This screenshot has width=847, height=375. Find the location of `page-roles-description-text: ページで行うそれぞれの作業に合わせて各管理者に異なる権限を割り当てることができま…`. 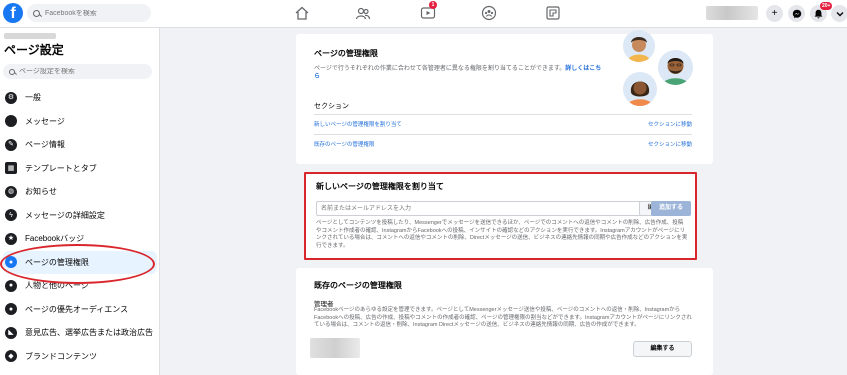

page-roles-description-text: ページで行うそれぞれの作業に合わせて各管理者に異なる権限を割り当てることができま… is located at coordinates (440, 69).